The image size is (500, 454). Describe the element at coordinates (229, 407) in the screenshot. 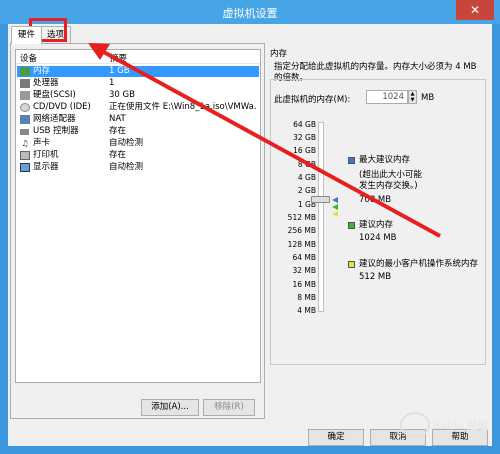

I see `remove-hardware-button: 移除(R)` at that location.